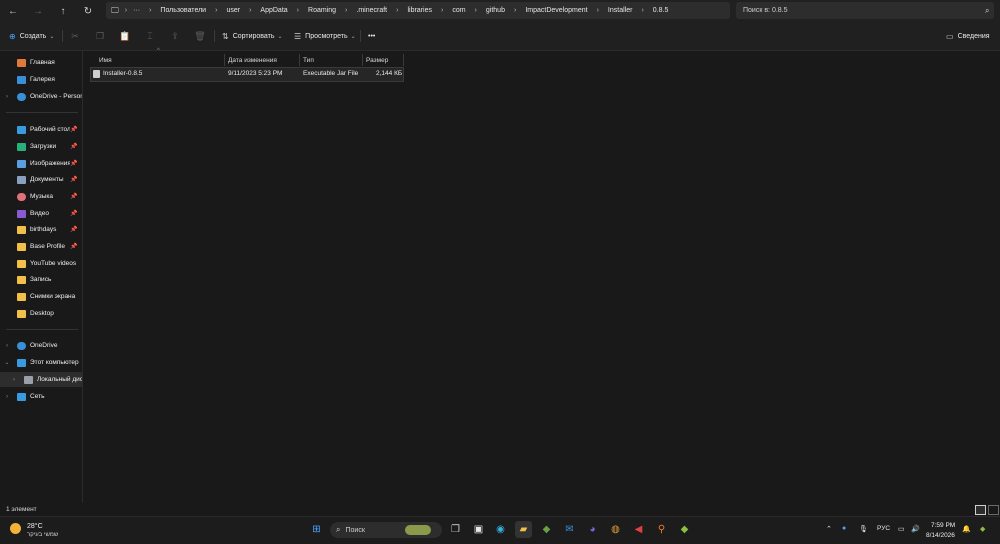 The width and height of the screenshot is (1000, 544). I want to click on breadcrumb-item: AppData, so click(273, 10).